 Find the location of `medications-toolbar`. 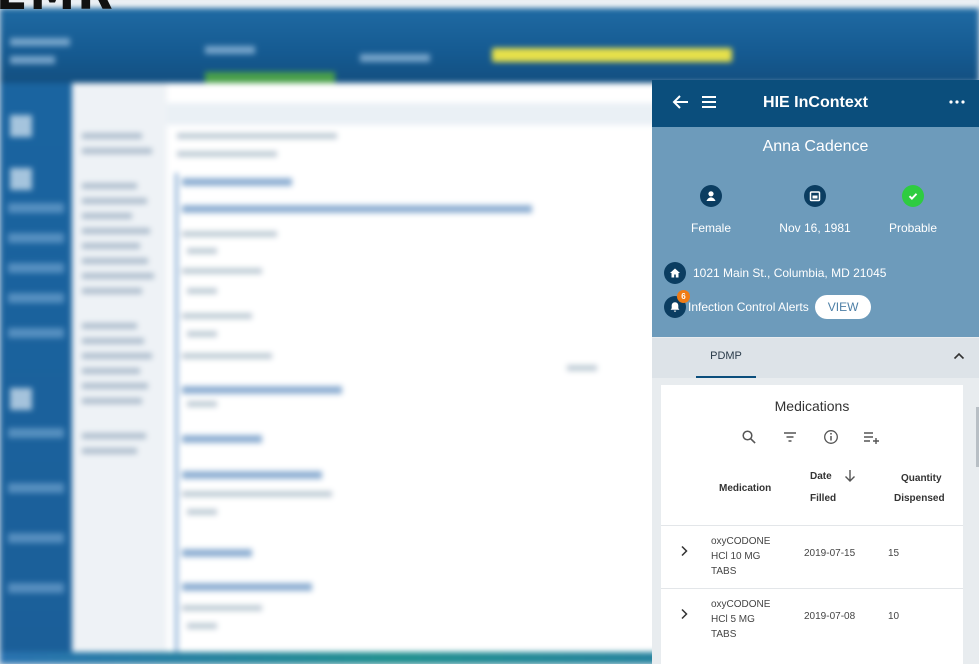

medications-toolbar is located at coordinates (810, 439).